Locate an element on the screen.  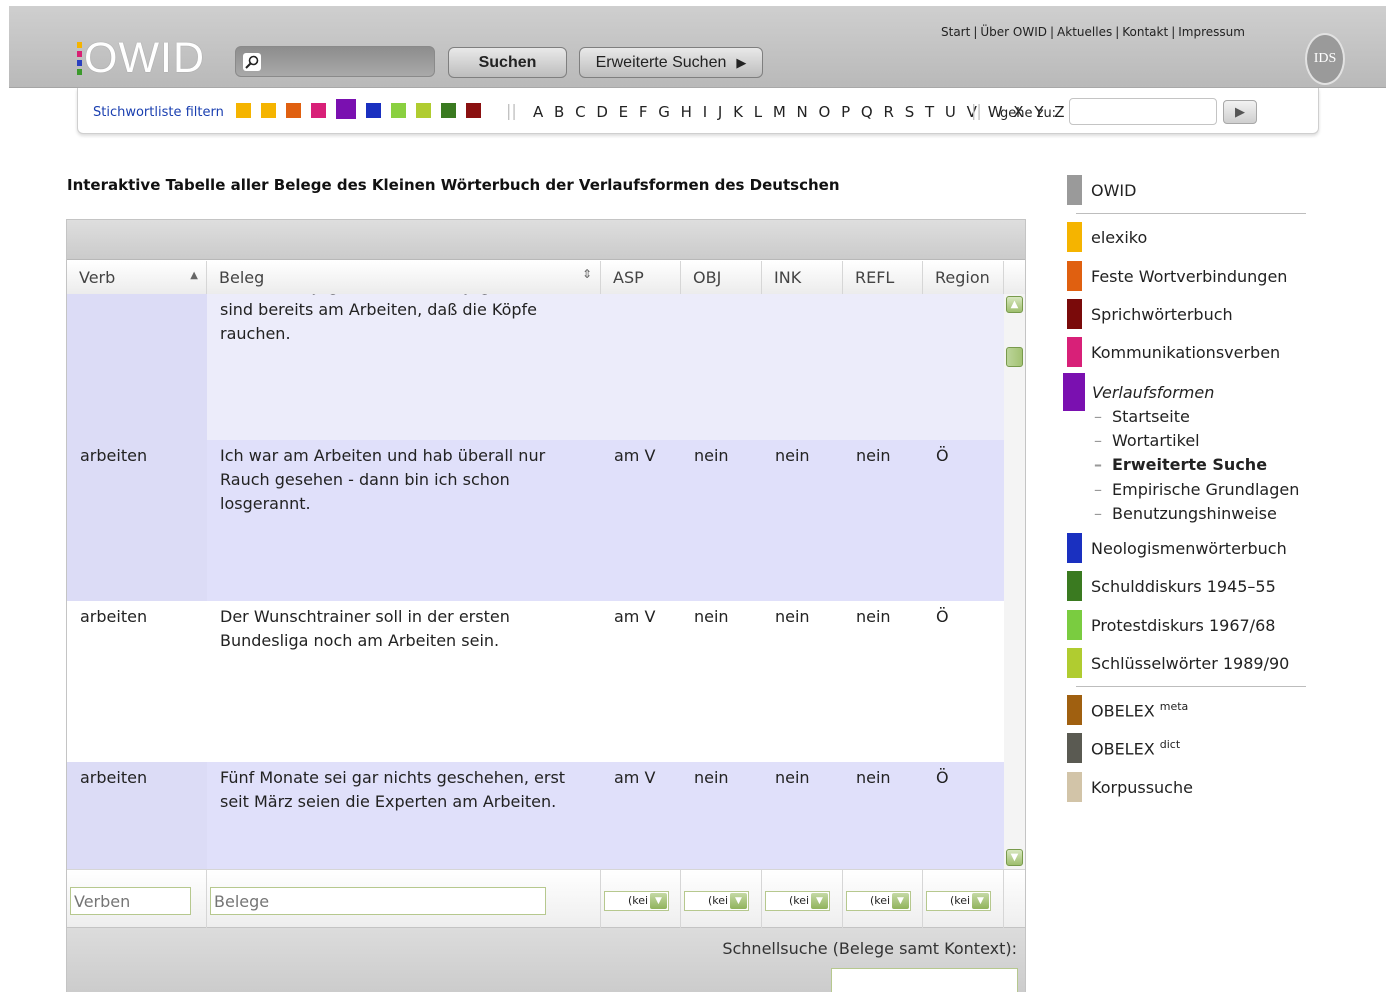
quick-search-input is located at coordinates (924, 980).